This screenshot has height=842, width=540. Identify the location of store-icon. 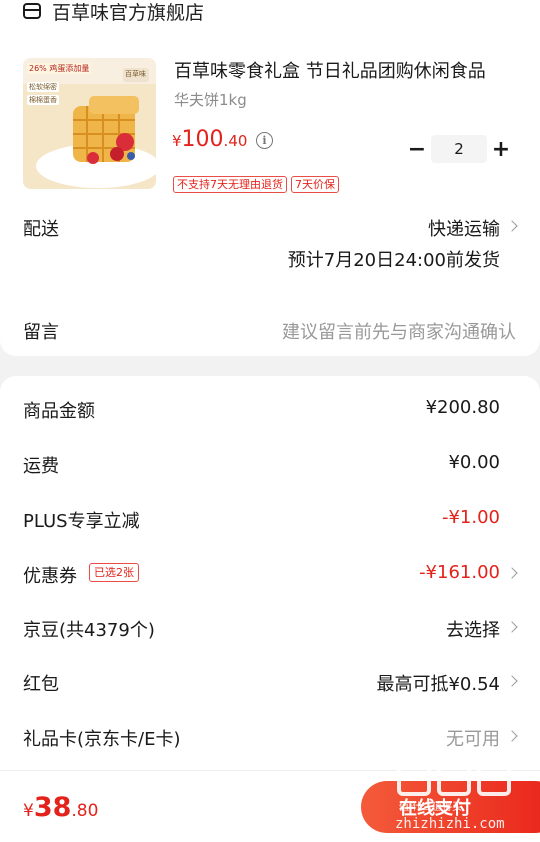
(32, 11).